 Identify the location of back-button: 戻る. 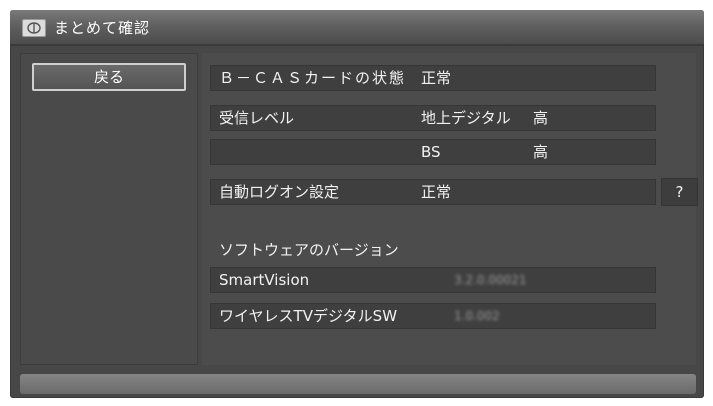
(109, 77).